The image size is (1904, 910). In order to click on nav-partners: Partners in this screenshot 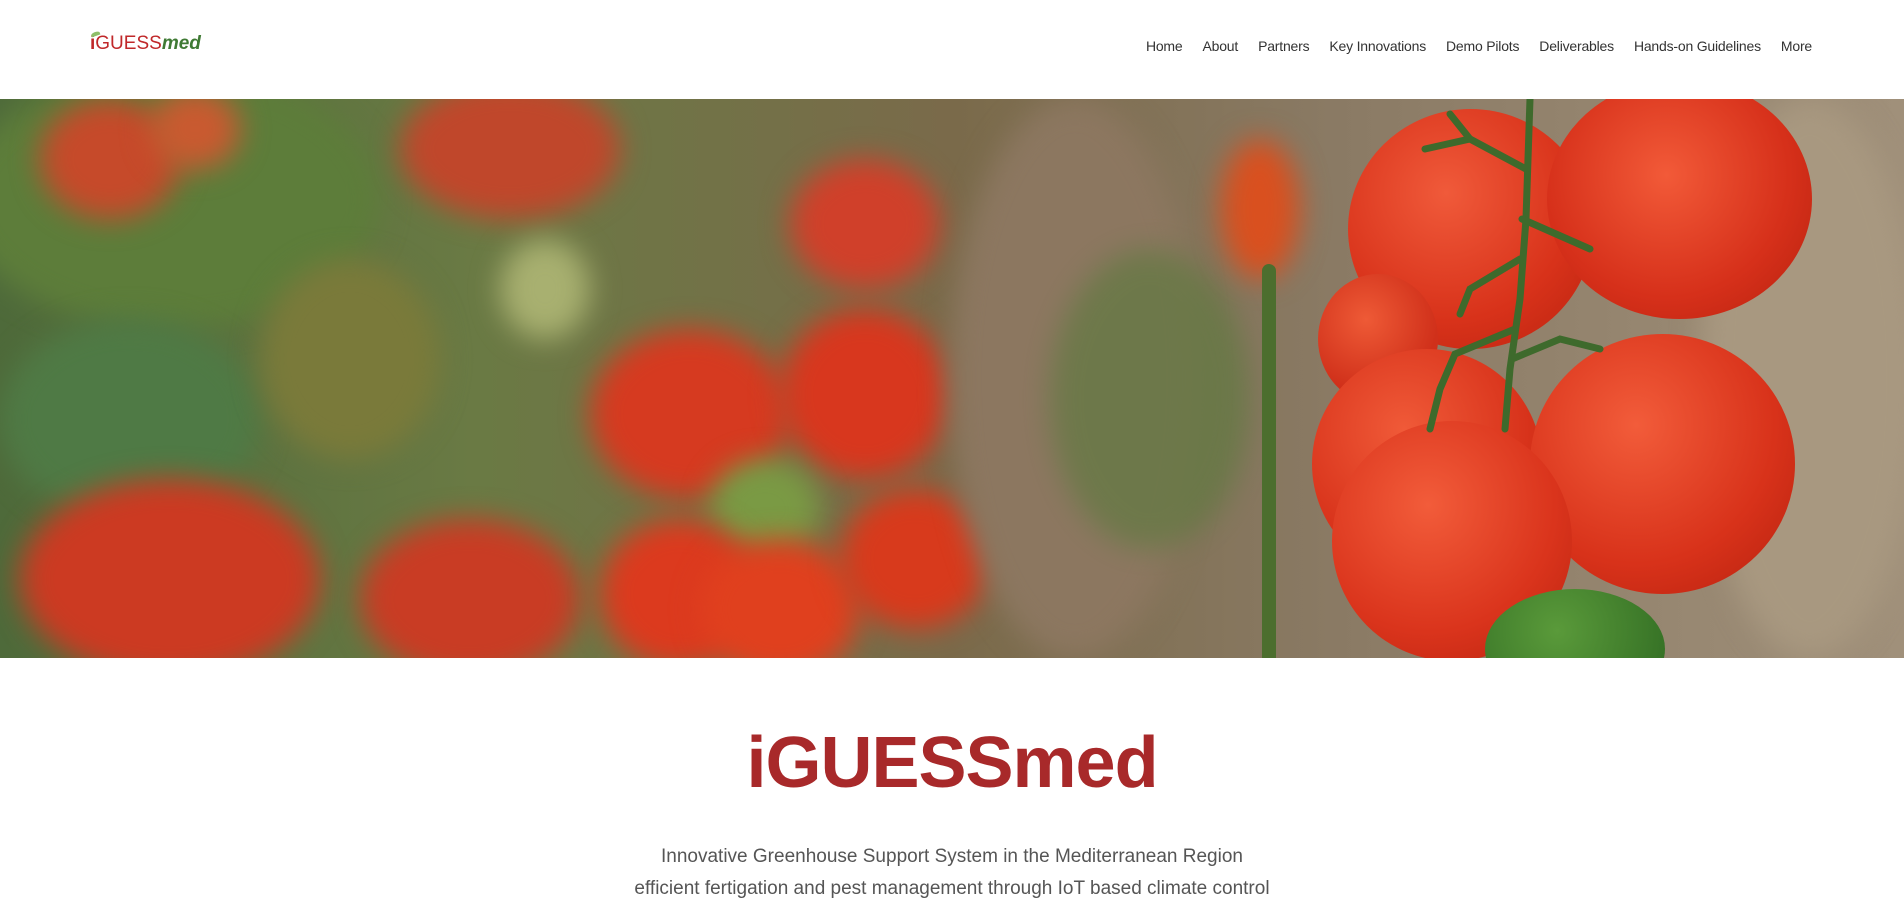, I will do `click(1283, 46)`.